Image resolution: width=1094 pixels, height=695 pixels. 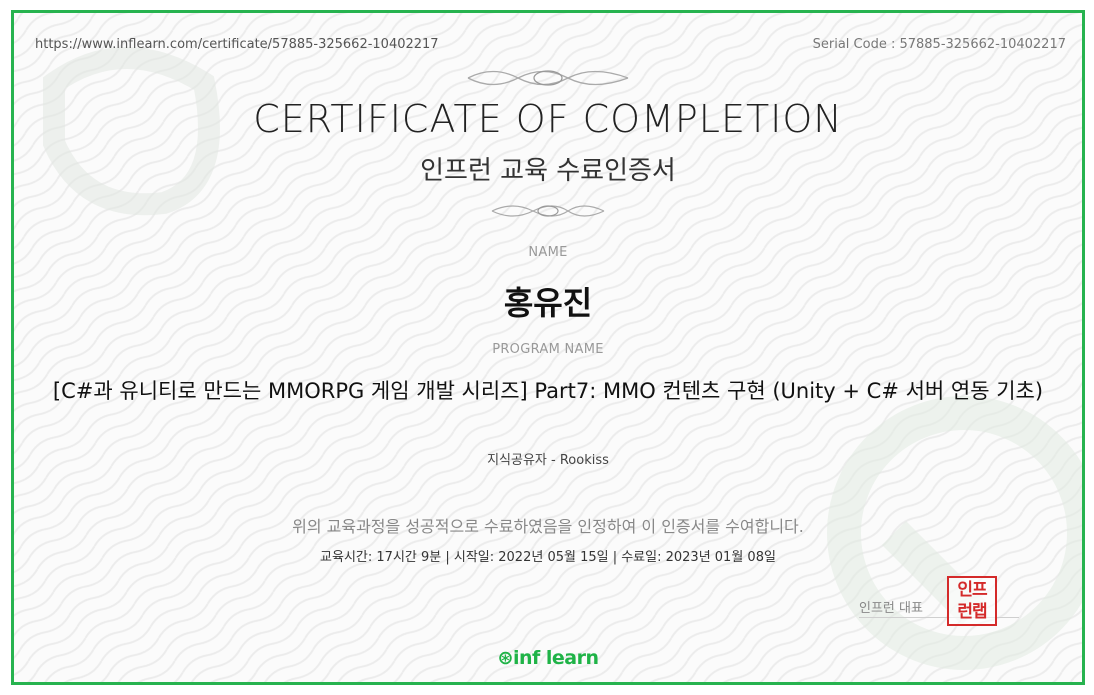 What do you see at coordinates (505, 658) in the screenshot?
I see `logo-icon: ⊛` at bounding box center [505, 658].